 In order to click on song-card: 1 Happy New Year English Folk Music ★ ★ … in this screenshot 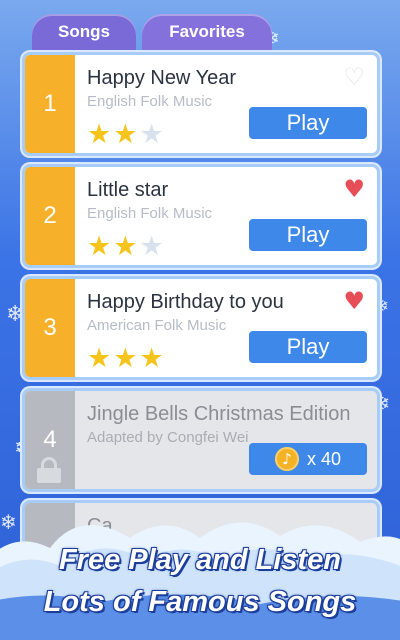, I will do `click(201, 104)`.